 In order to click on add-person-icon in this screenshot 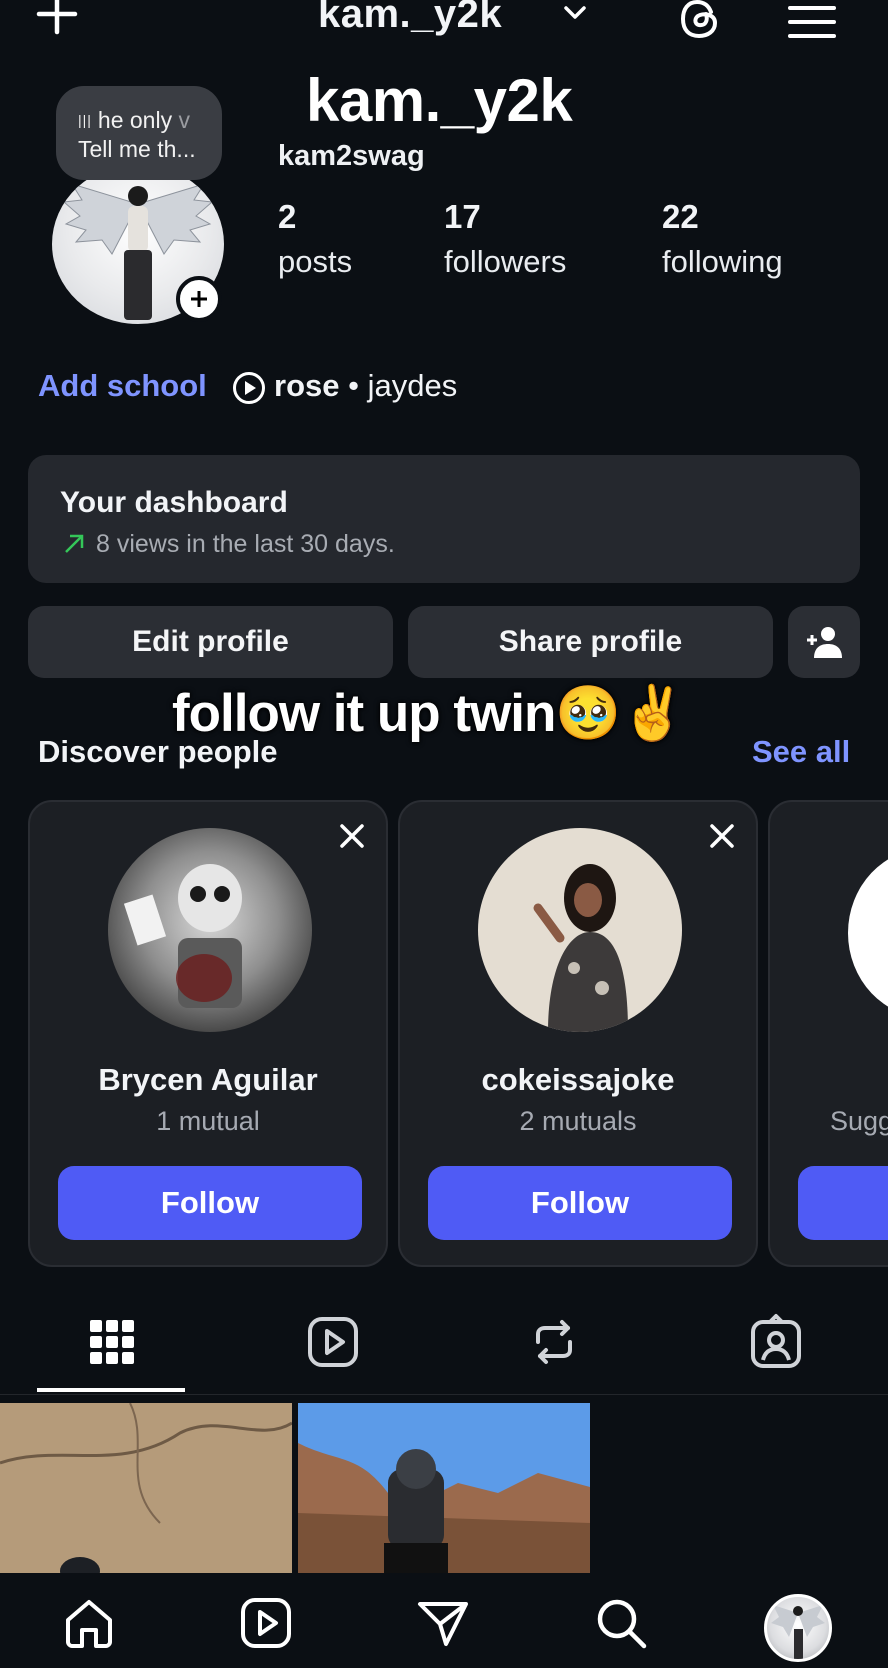, I will do `click(824, 642)`.